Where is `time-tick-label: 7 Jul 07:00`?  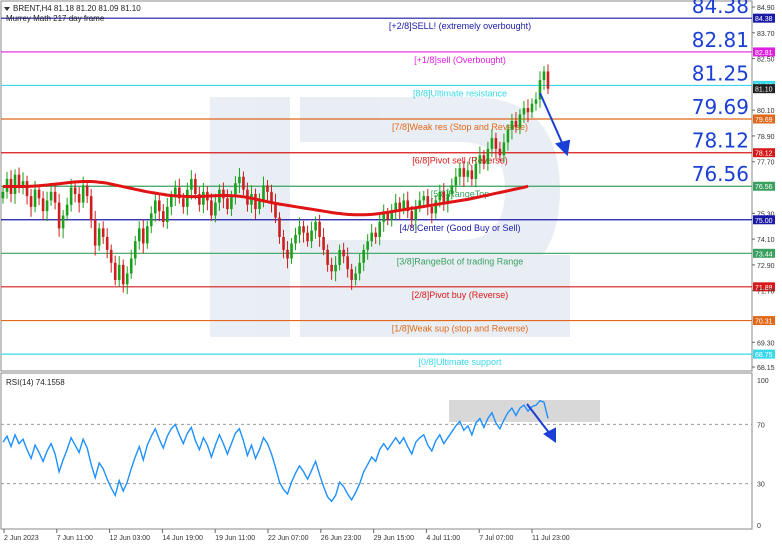 time-tick-label: 7 Jul 07:00 is located at coordinates (496, 538).